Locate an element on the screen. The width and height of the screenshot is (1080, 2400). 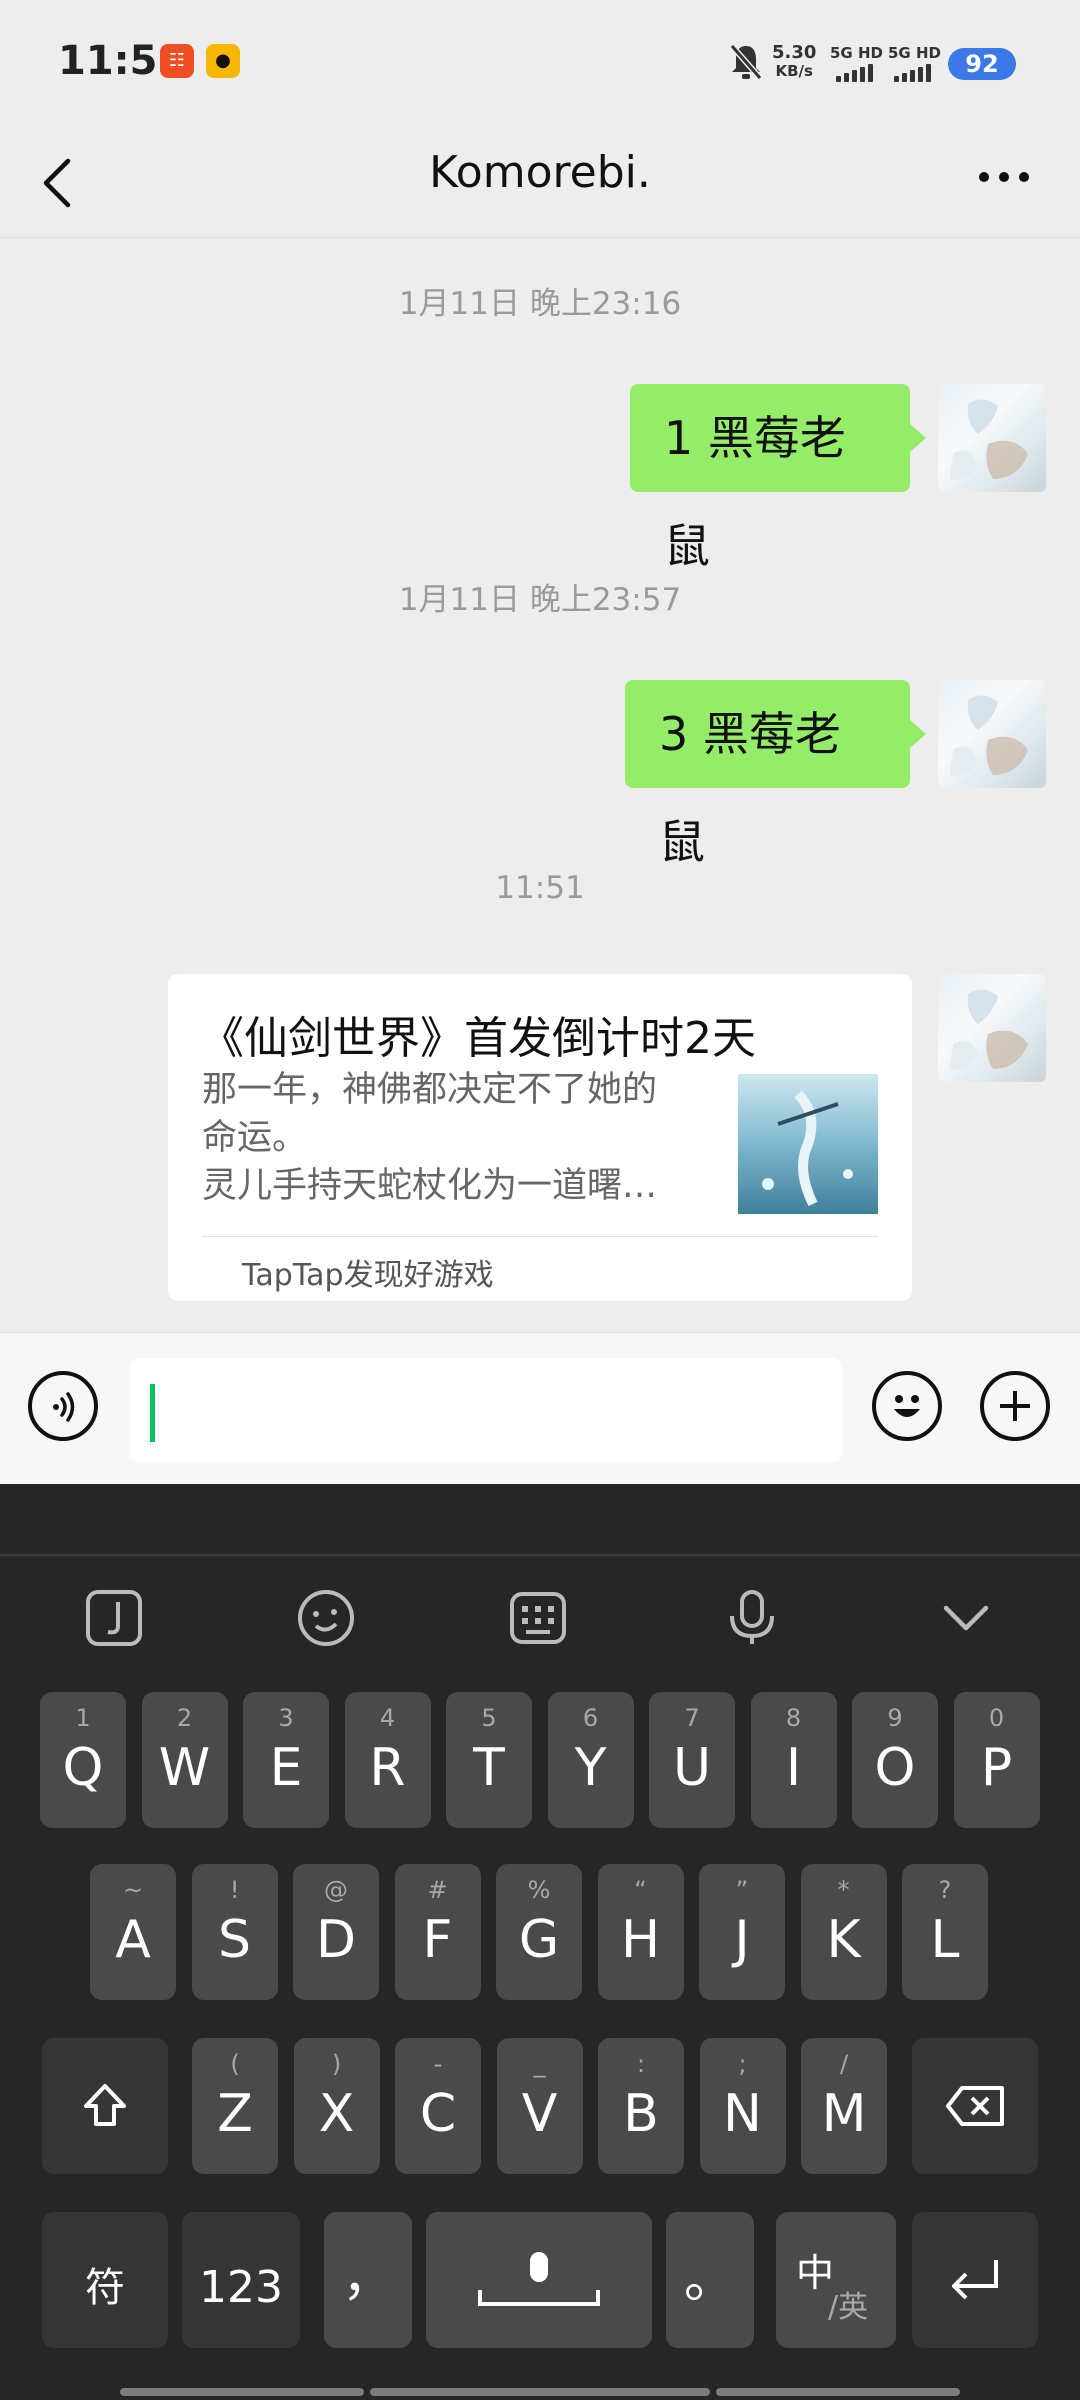
voice-icon is located at coordinates (63, 1406).